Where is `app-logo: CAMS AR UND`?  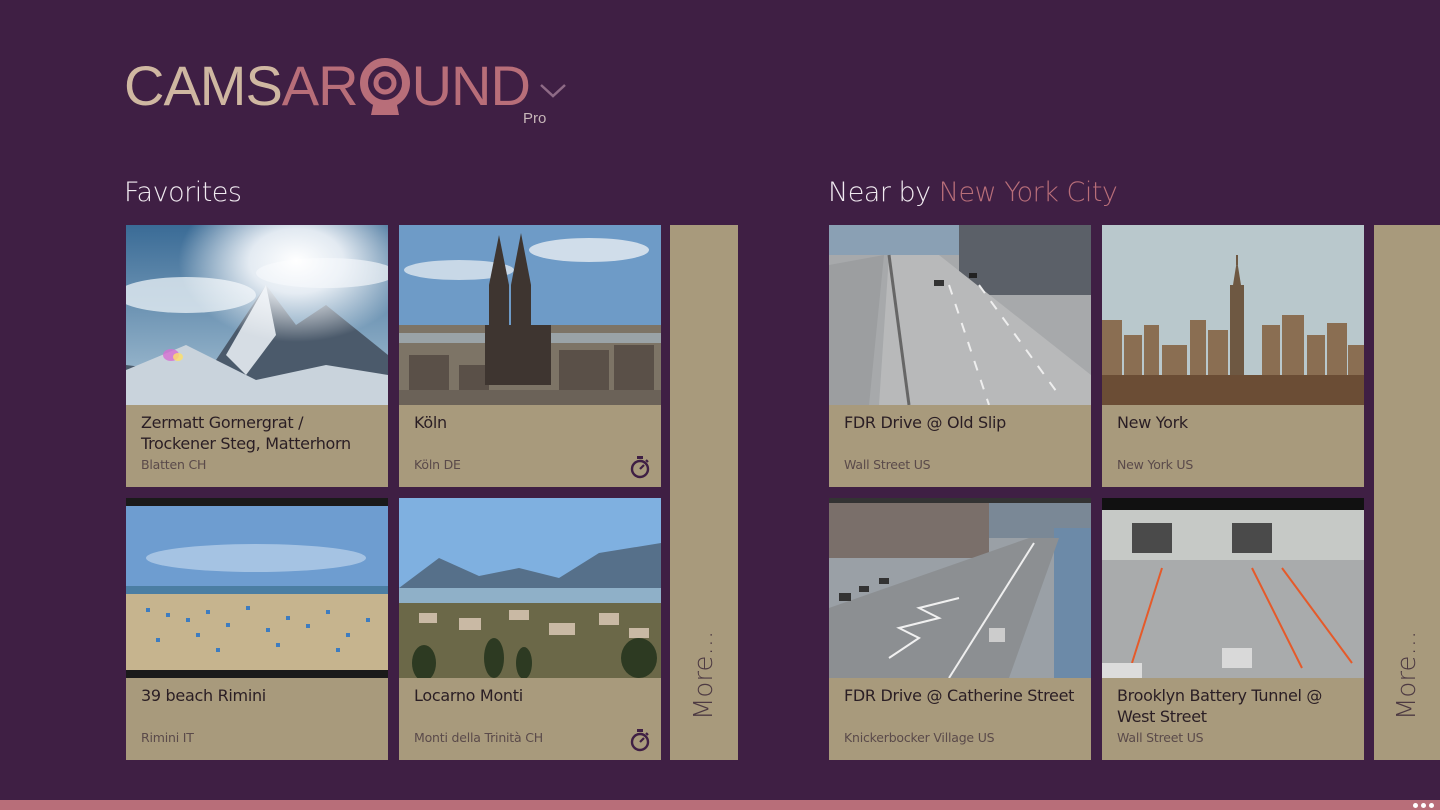
app-logo: CAMS AR UND is located at coordinates (327, 91).